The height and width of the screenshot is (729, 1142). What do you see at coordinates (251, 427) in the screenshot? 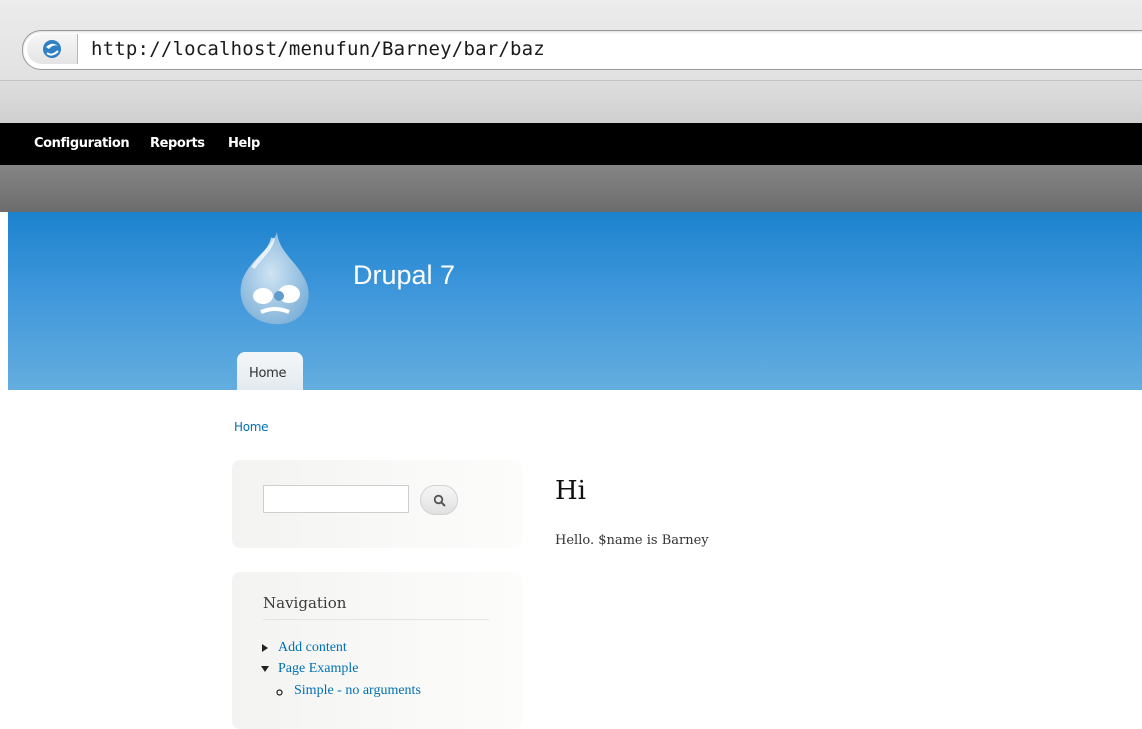
I see `breadcrumb: Home` at bounding box center [251, 427].